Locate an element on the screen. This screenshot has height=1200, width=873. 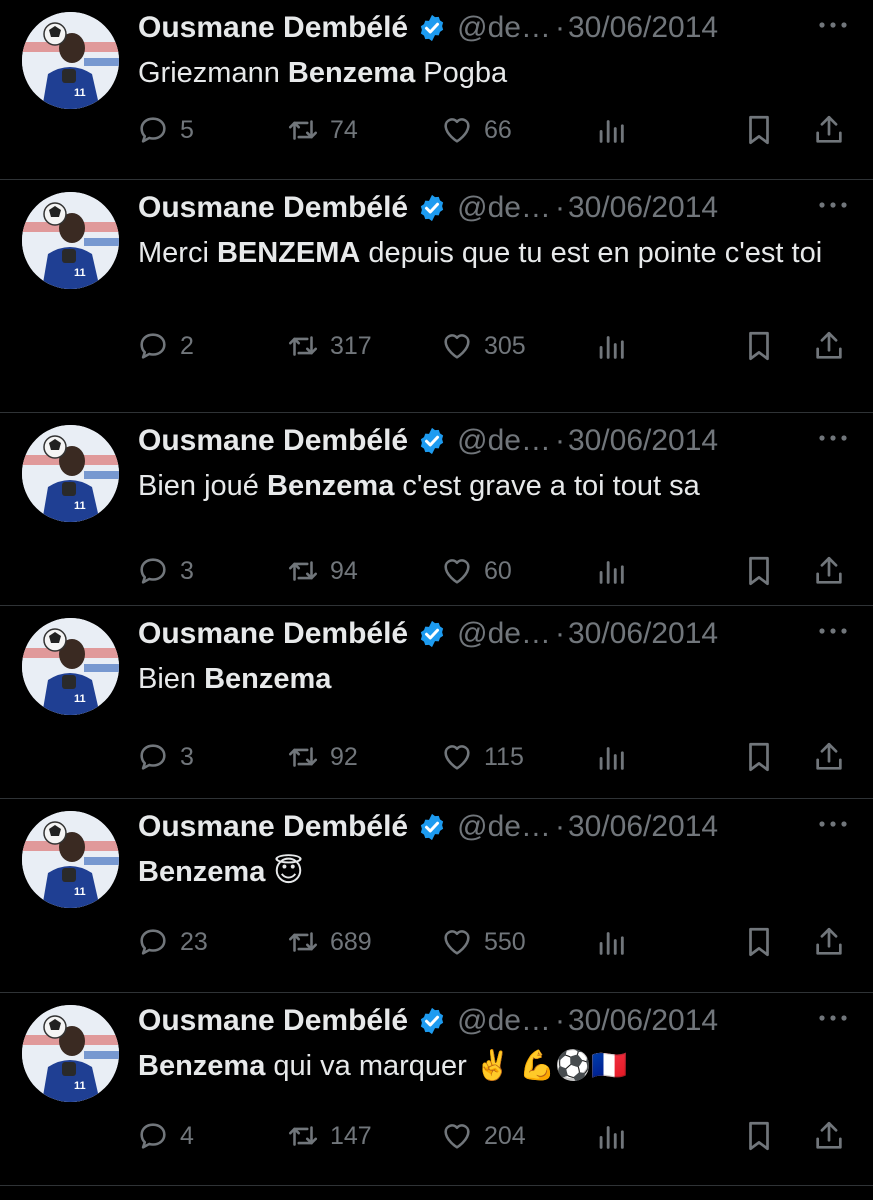
tweet-text-segment: Bien is located at coordinates (171, 679).